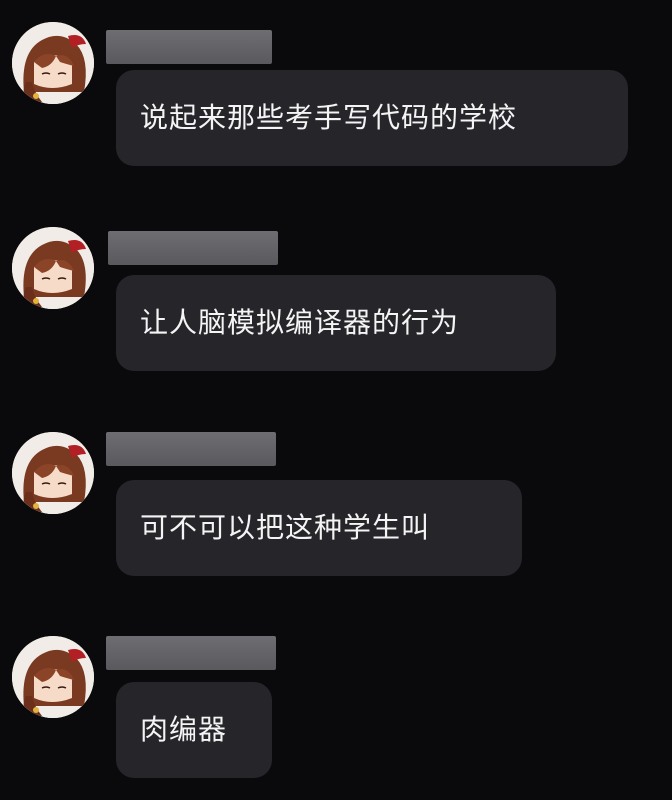  Describe the element at coordinates (319, 528) in the screenshot. I see `message-bubble: 可不可以把这种学生叫` at that location.